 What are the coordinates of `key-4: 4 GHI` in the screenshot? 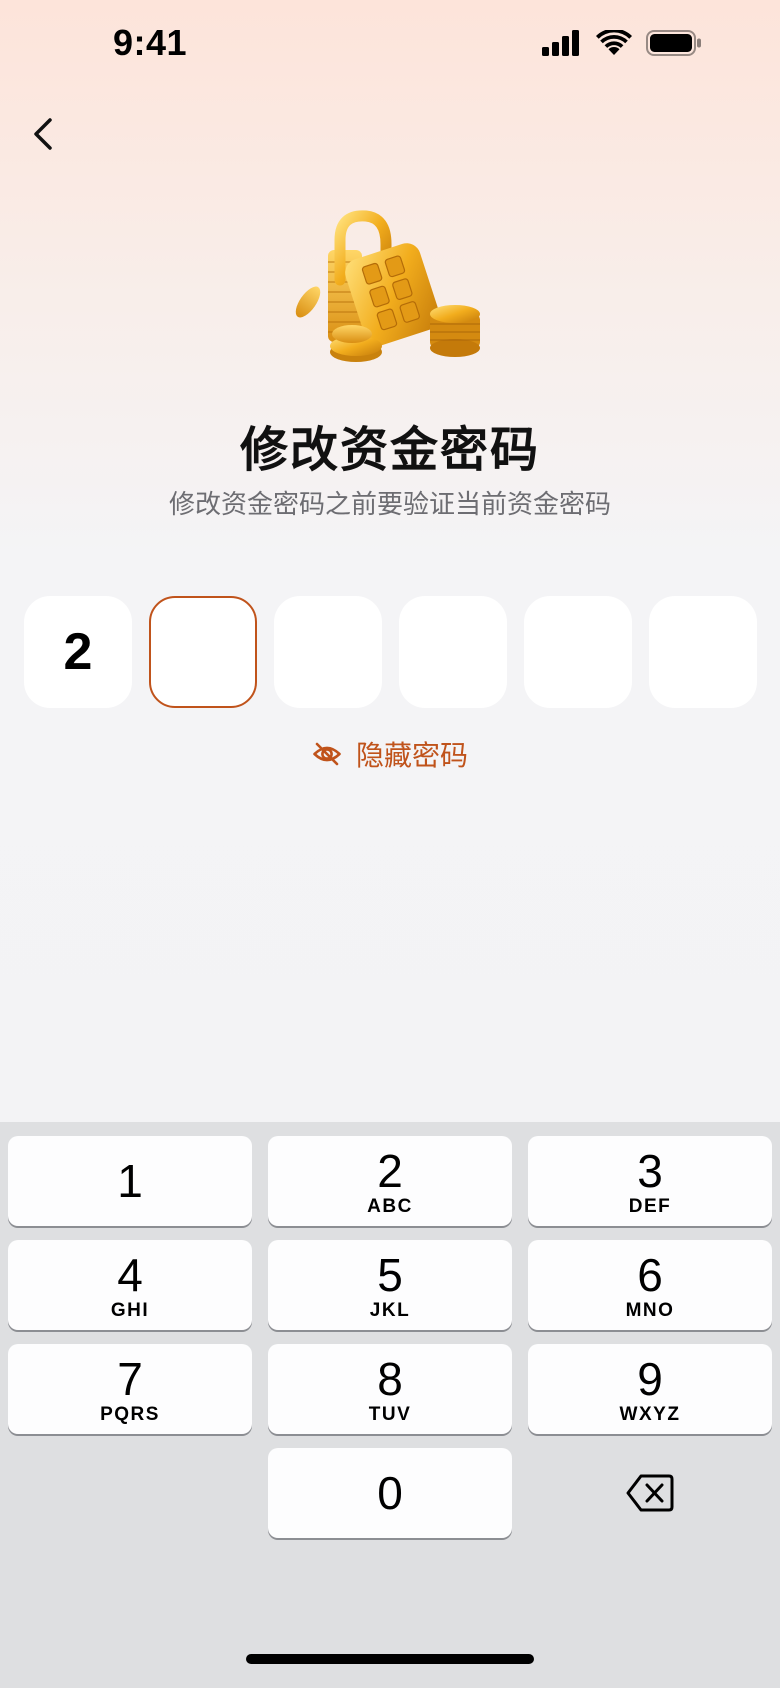 It's located at (130, 1285).